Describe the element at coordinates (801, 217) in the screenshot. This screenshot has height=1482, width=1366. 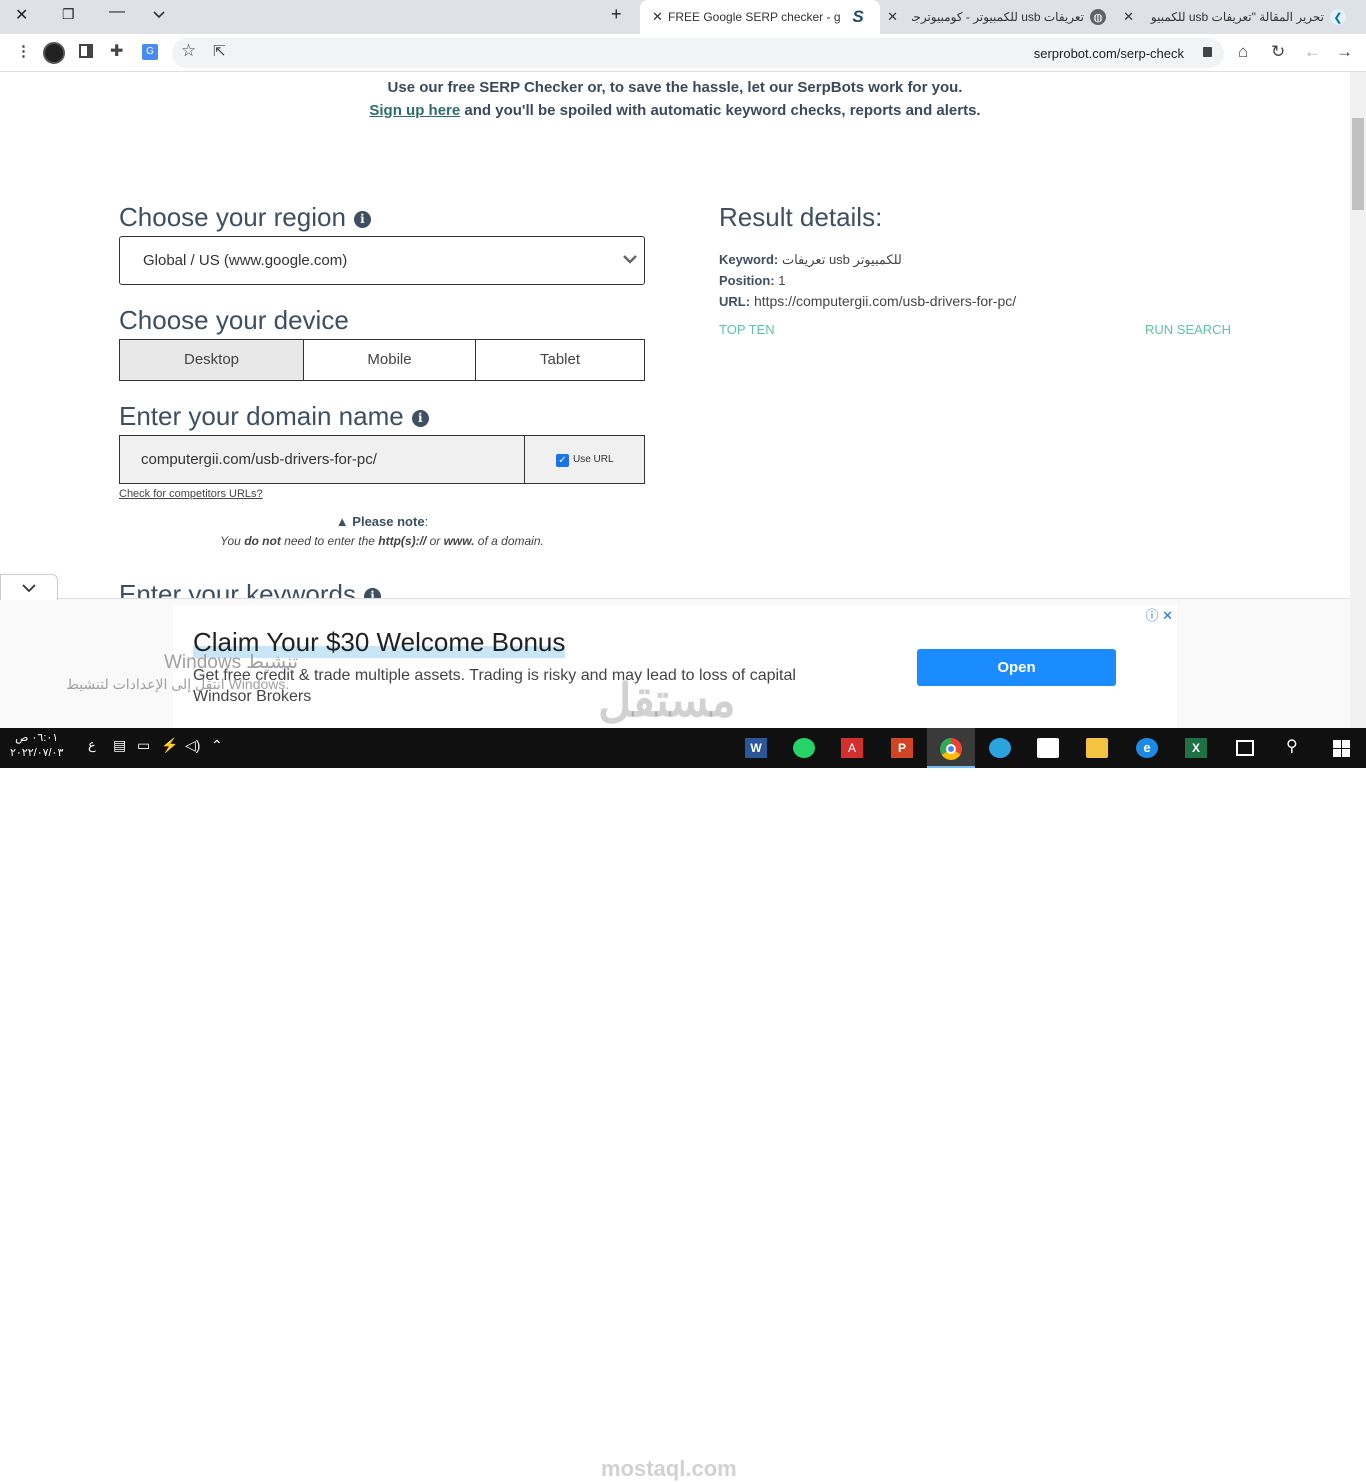
I see `results-heading: Result details:` at that location.